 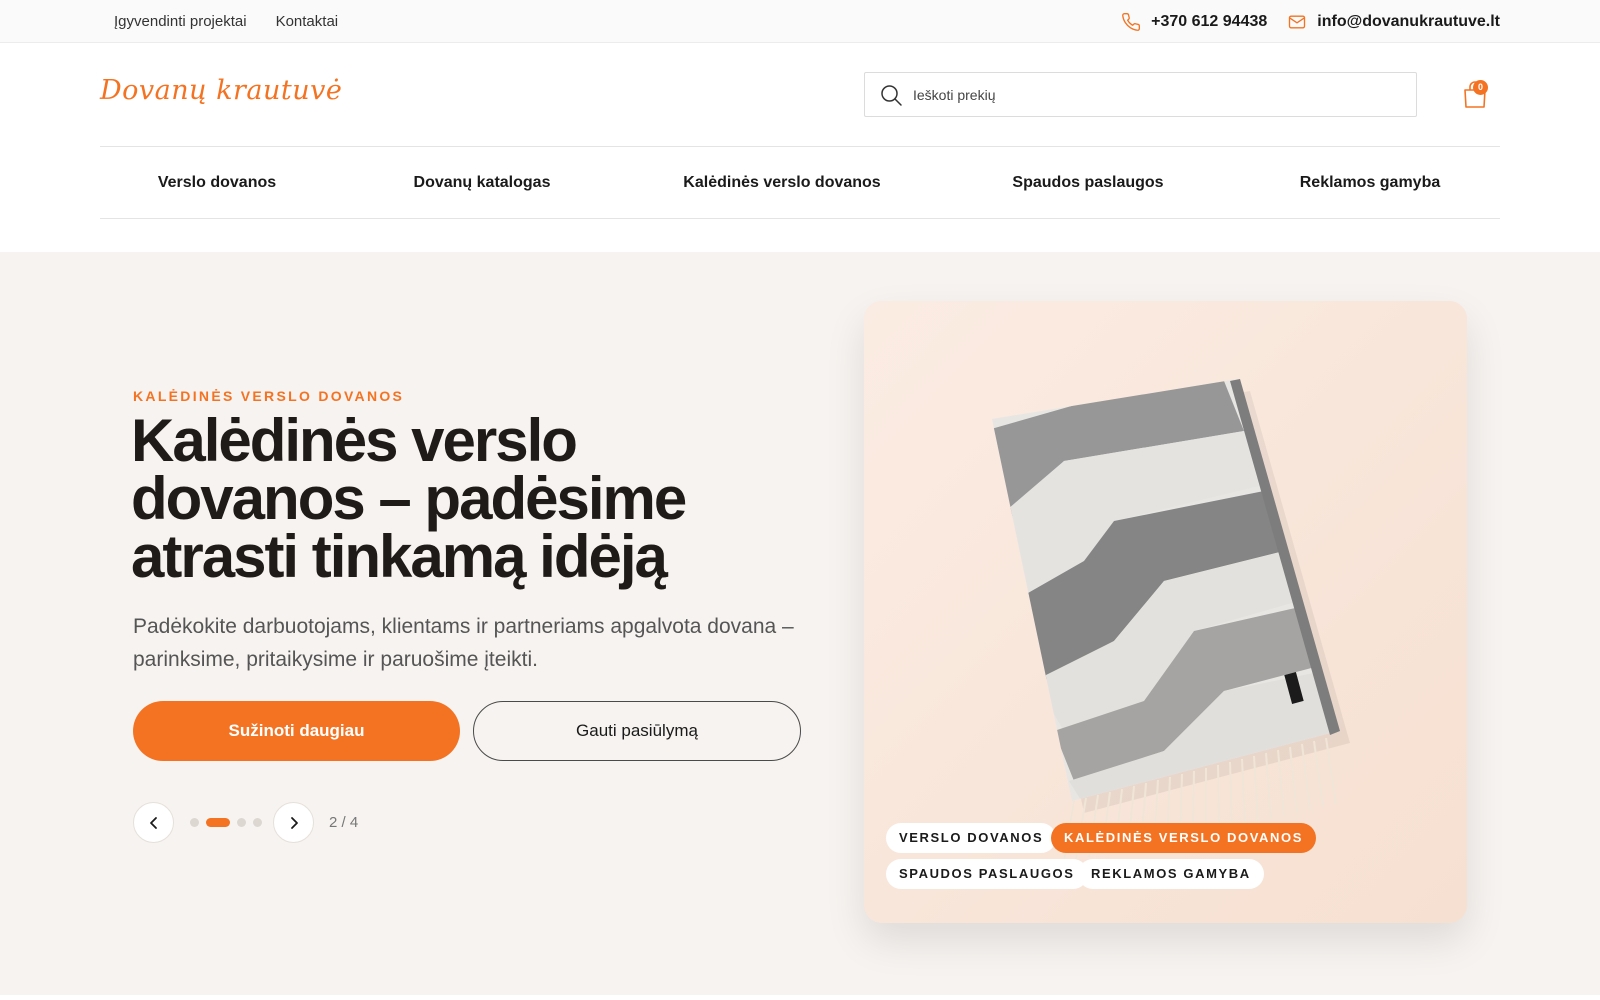 I want to click on chevron-left-icon, so click(x=153, y=822).